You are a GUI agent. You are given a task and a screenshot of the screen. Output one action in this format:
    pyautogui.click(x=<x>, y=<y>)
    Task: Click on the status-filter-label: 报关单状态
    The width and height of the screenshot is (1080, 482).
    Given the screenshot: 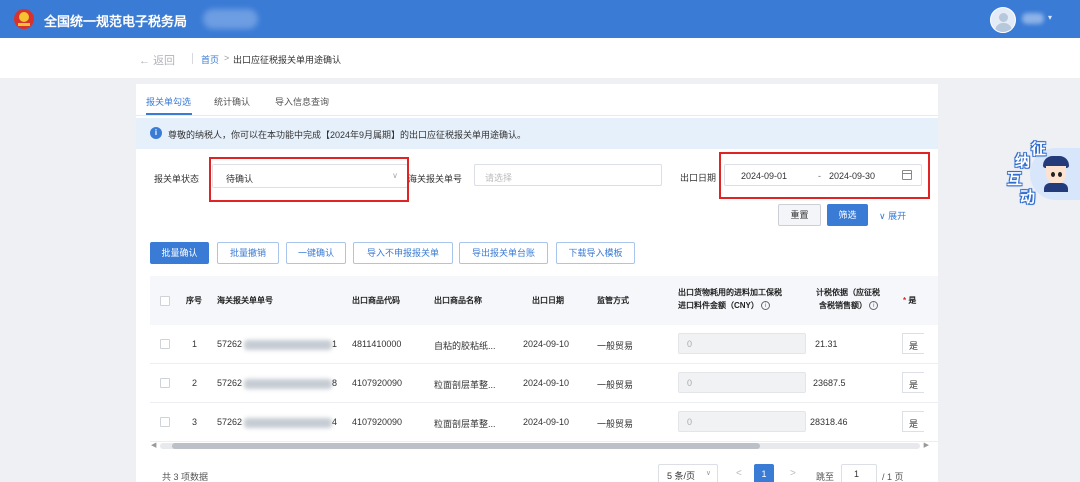 What is the action you would take?
    pyautogui.click(x=177, y=179)
    